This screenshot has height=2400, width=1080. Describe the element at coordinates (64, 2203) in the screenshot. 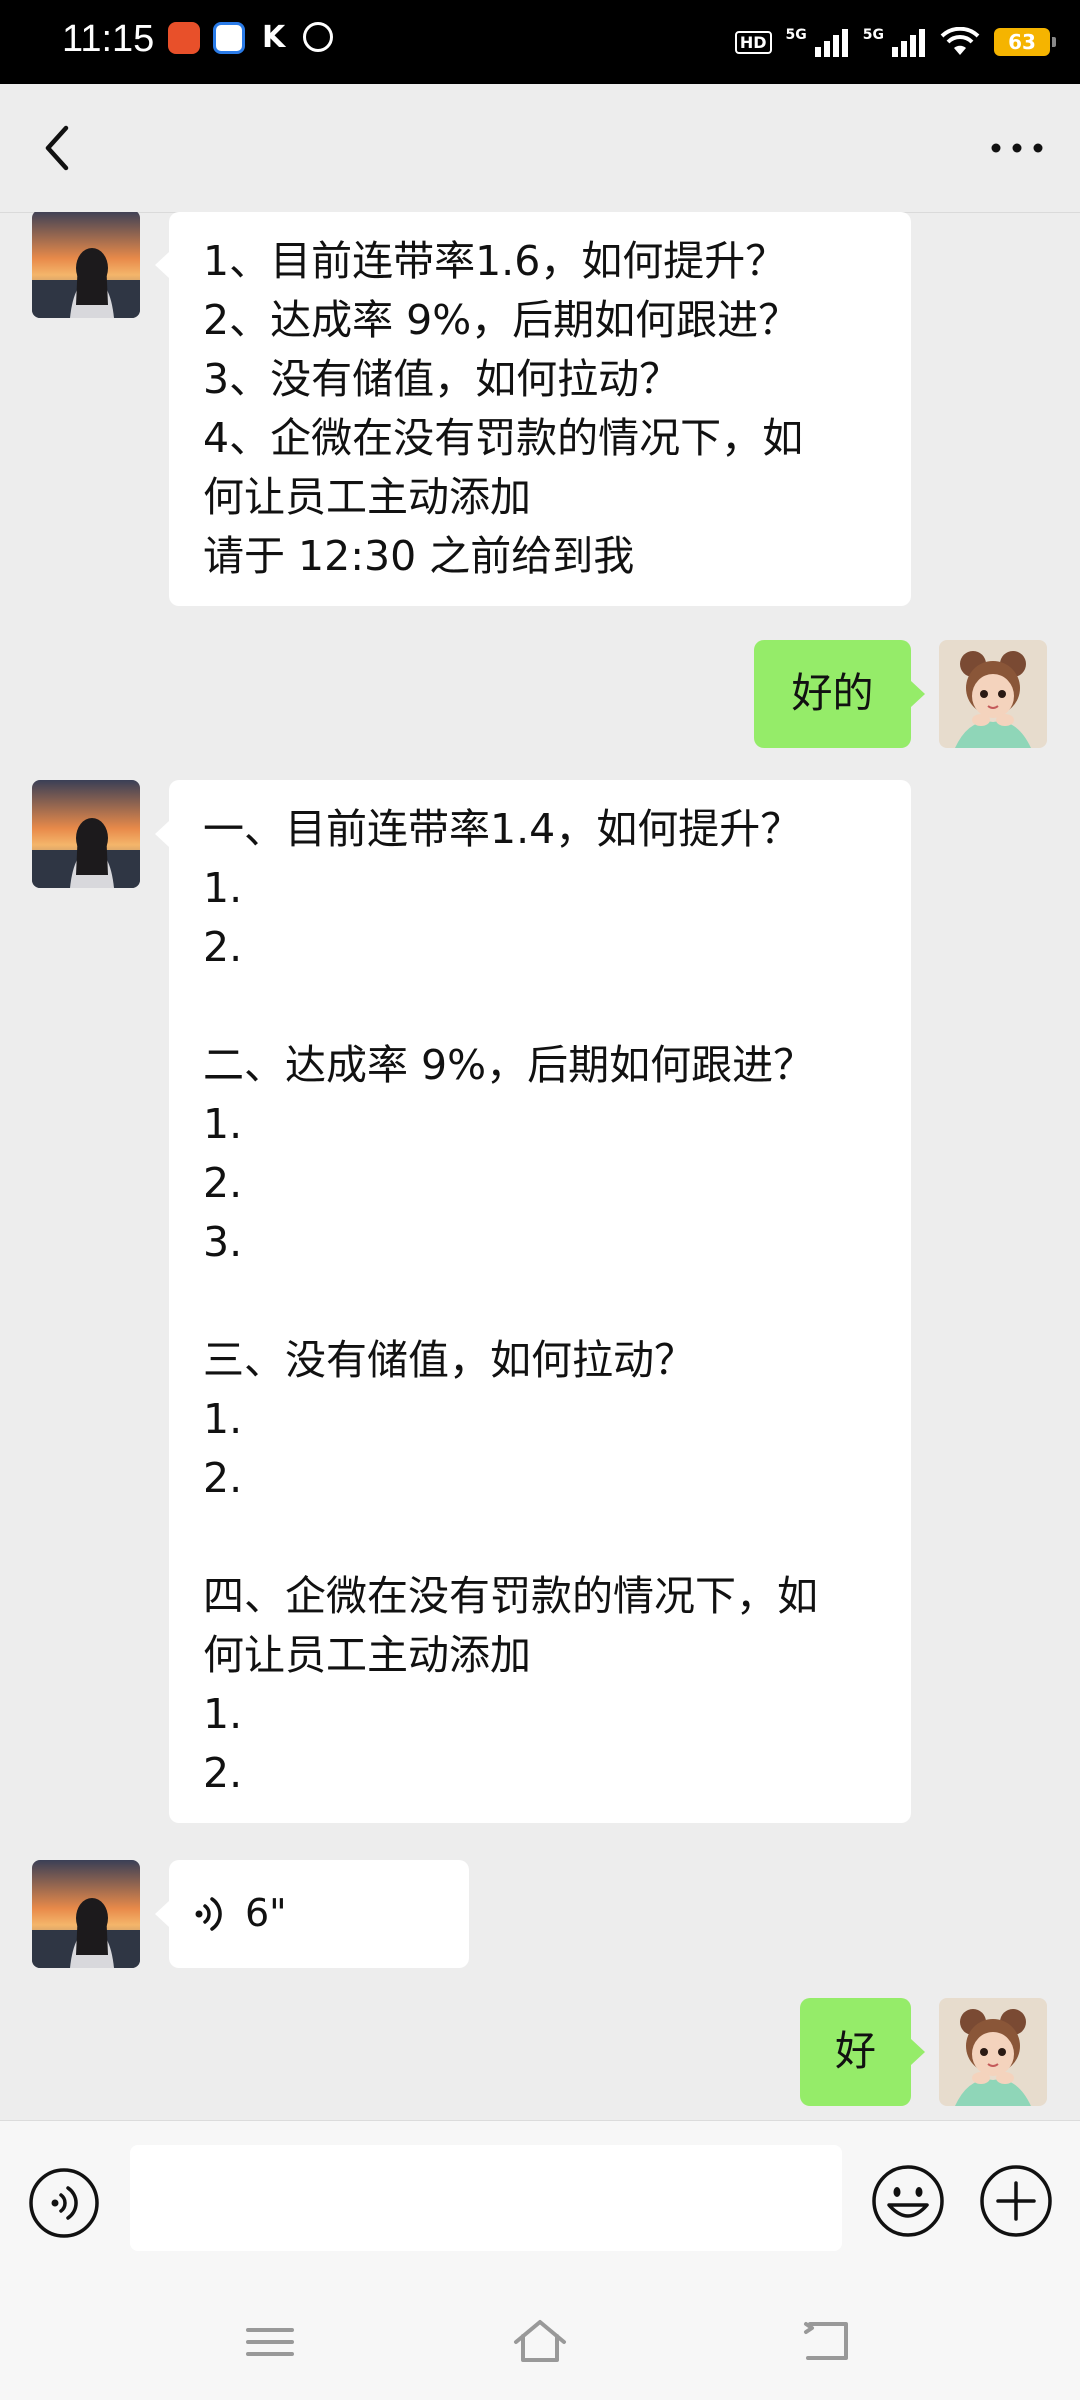

I see `voice-mode-icon` at that location.